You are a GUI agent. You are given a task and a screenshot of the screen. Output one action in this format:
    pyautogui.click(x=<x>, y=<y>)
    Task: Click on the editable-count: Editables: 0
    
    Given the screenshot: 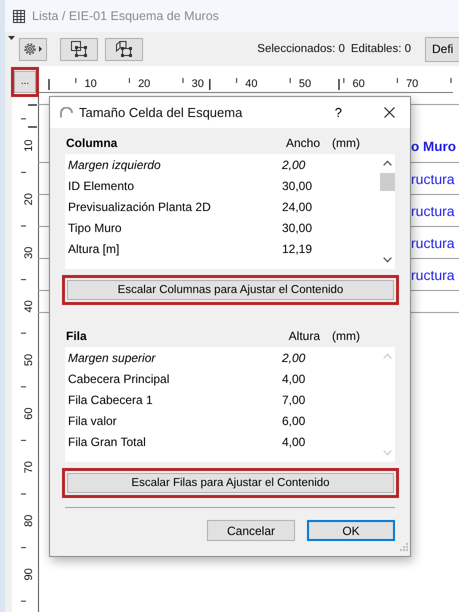 What is the action you would take?
    pyautogui.click(x=380, y=49)
    